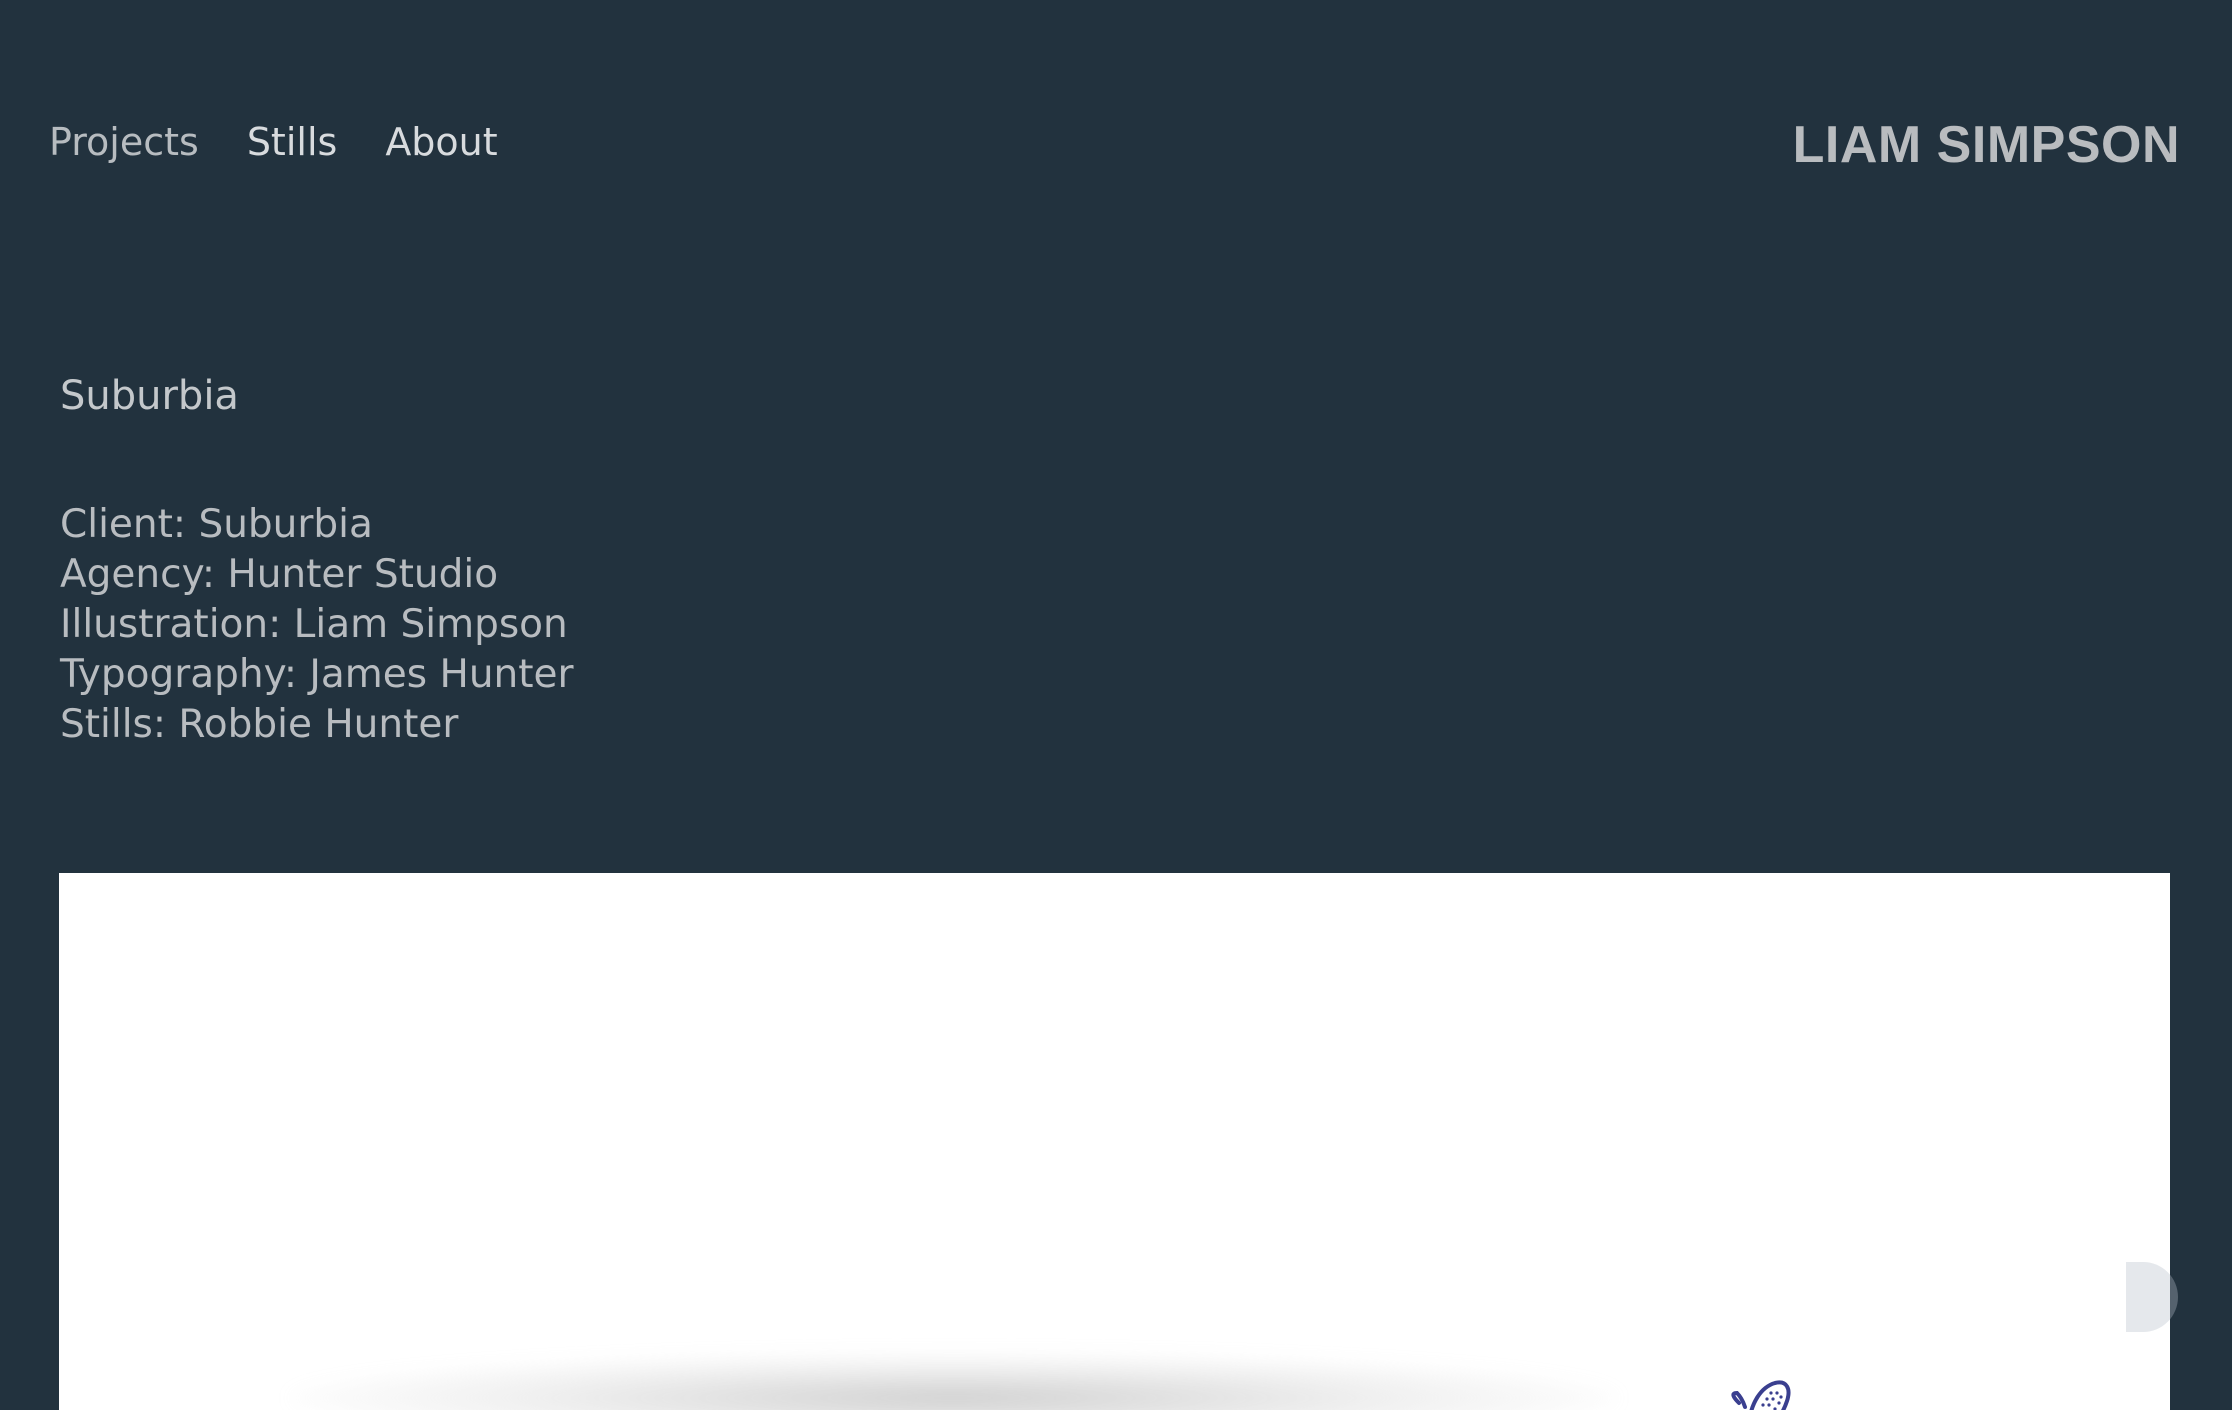 This screenshot has width=2232, height=1410. What do you see at coordinates (279, 574) in the screenshot?
I see `credit-agency: Agency: Hunter Studio` at bounding box center [279, 574].